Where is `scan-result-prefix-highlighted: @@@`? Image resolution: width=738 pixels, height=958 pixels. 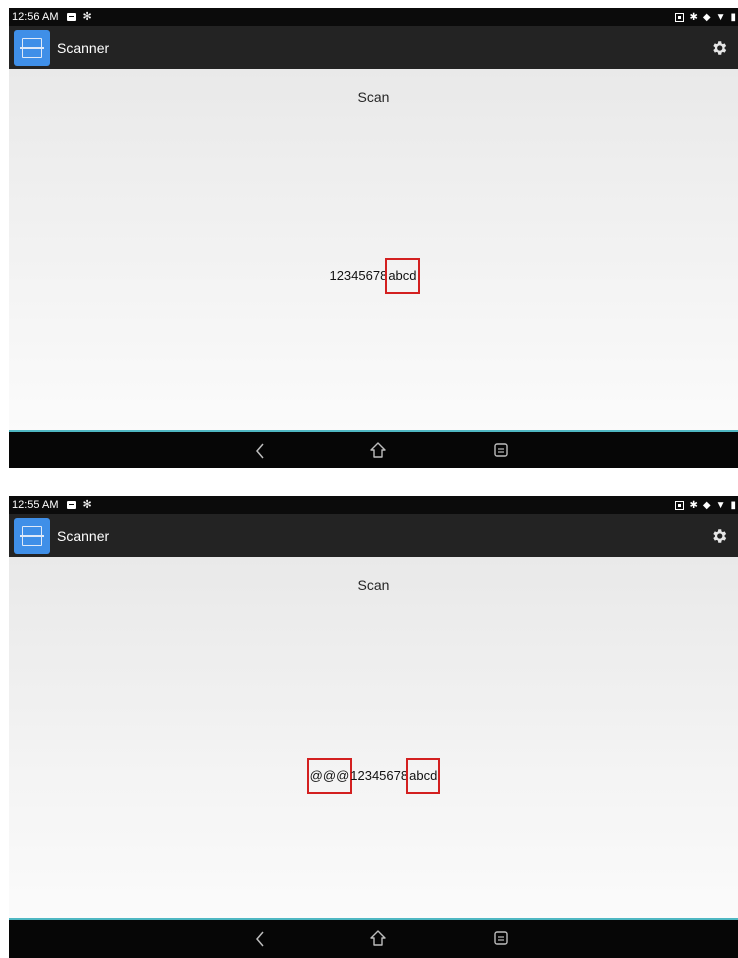 scan-result-prefix-highlighted: @@@ is located at coordinates (329, 776).